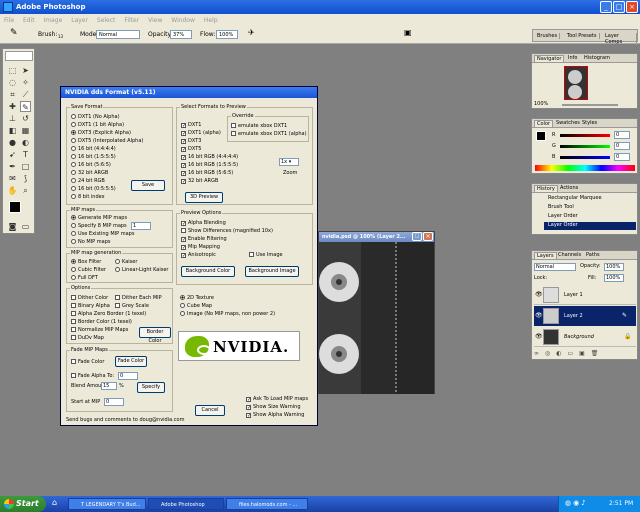 The image size is (640, 512). Describe the element at coordinates (428, 236) in the screenshot. I see `image-close-button: ×` at that location.